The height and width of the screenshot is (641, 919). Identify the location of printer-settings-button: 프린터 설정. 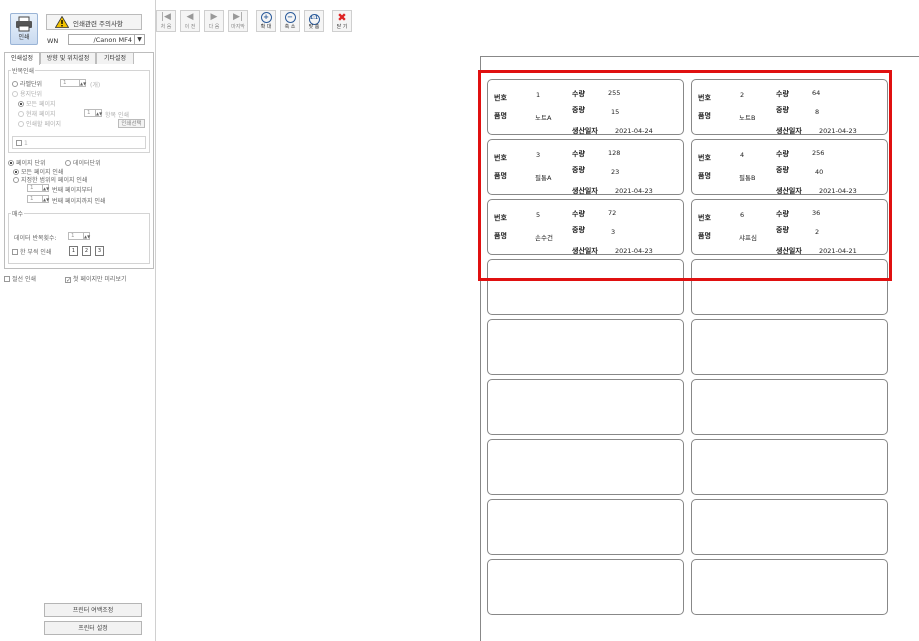
(93, 628).